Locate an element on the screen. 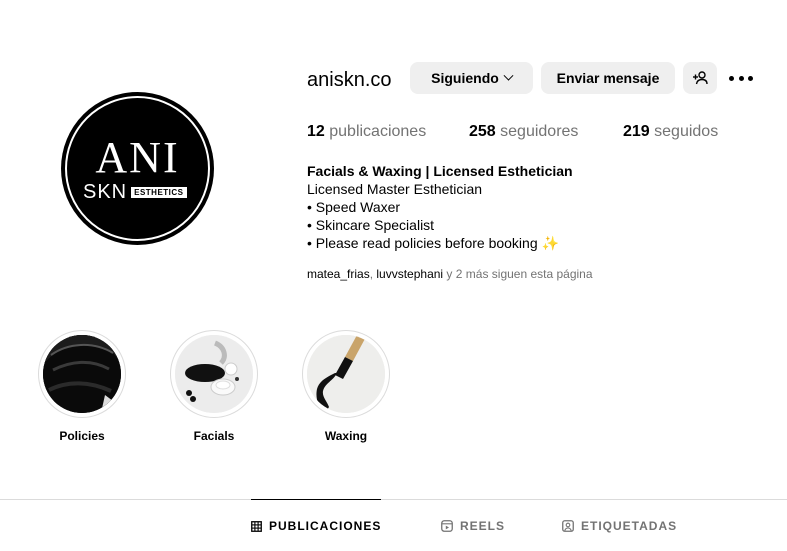 The width and height of the screenshot is (787, 551). tab-tagged: ETIQUETADAS is located at coordinates (619, 526).